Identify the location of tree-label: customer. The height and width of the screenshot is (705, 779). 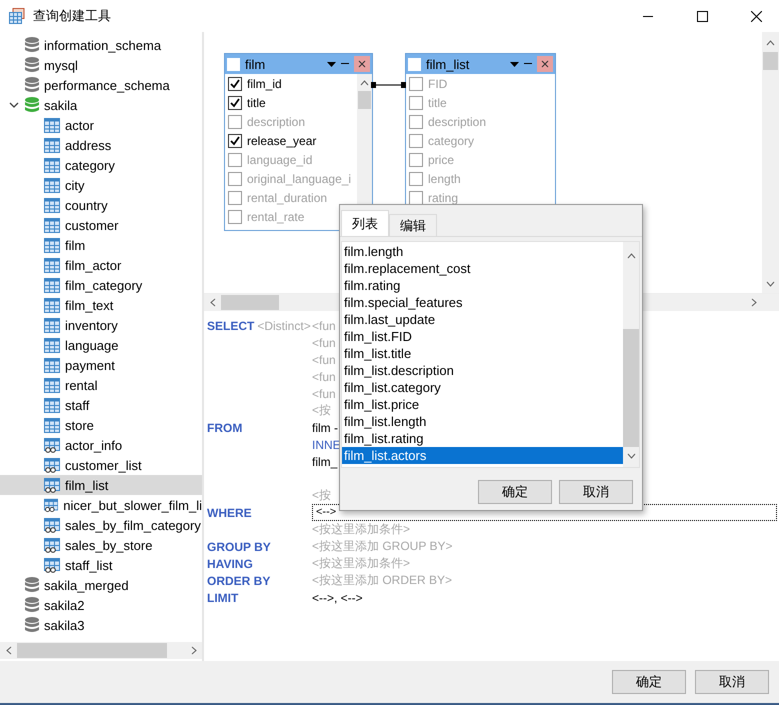
(91, 225).